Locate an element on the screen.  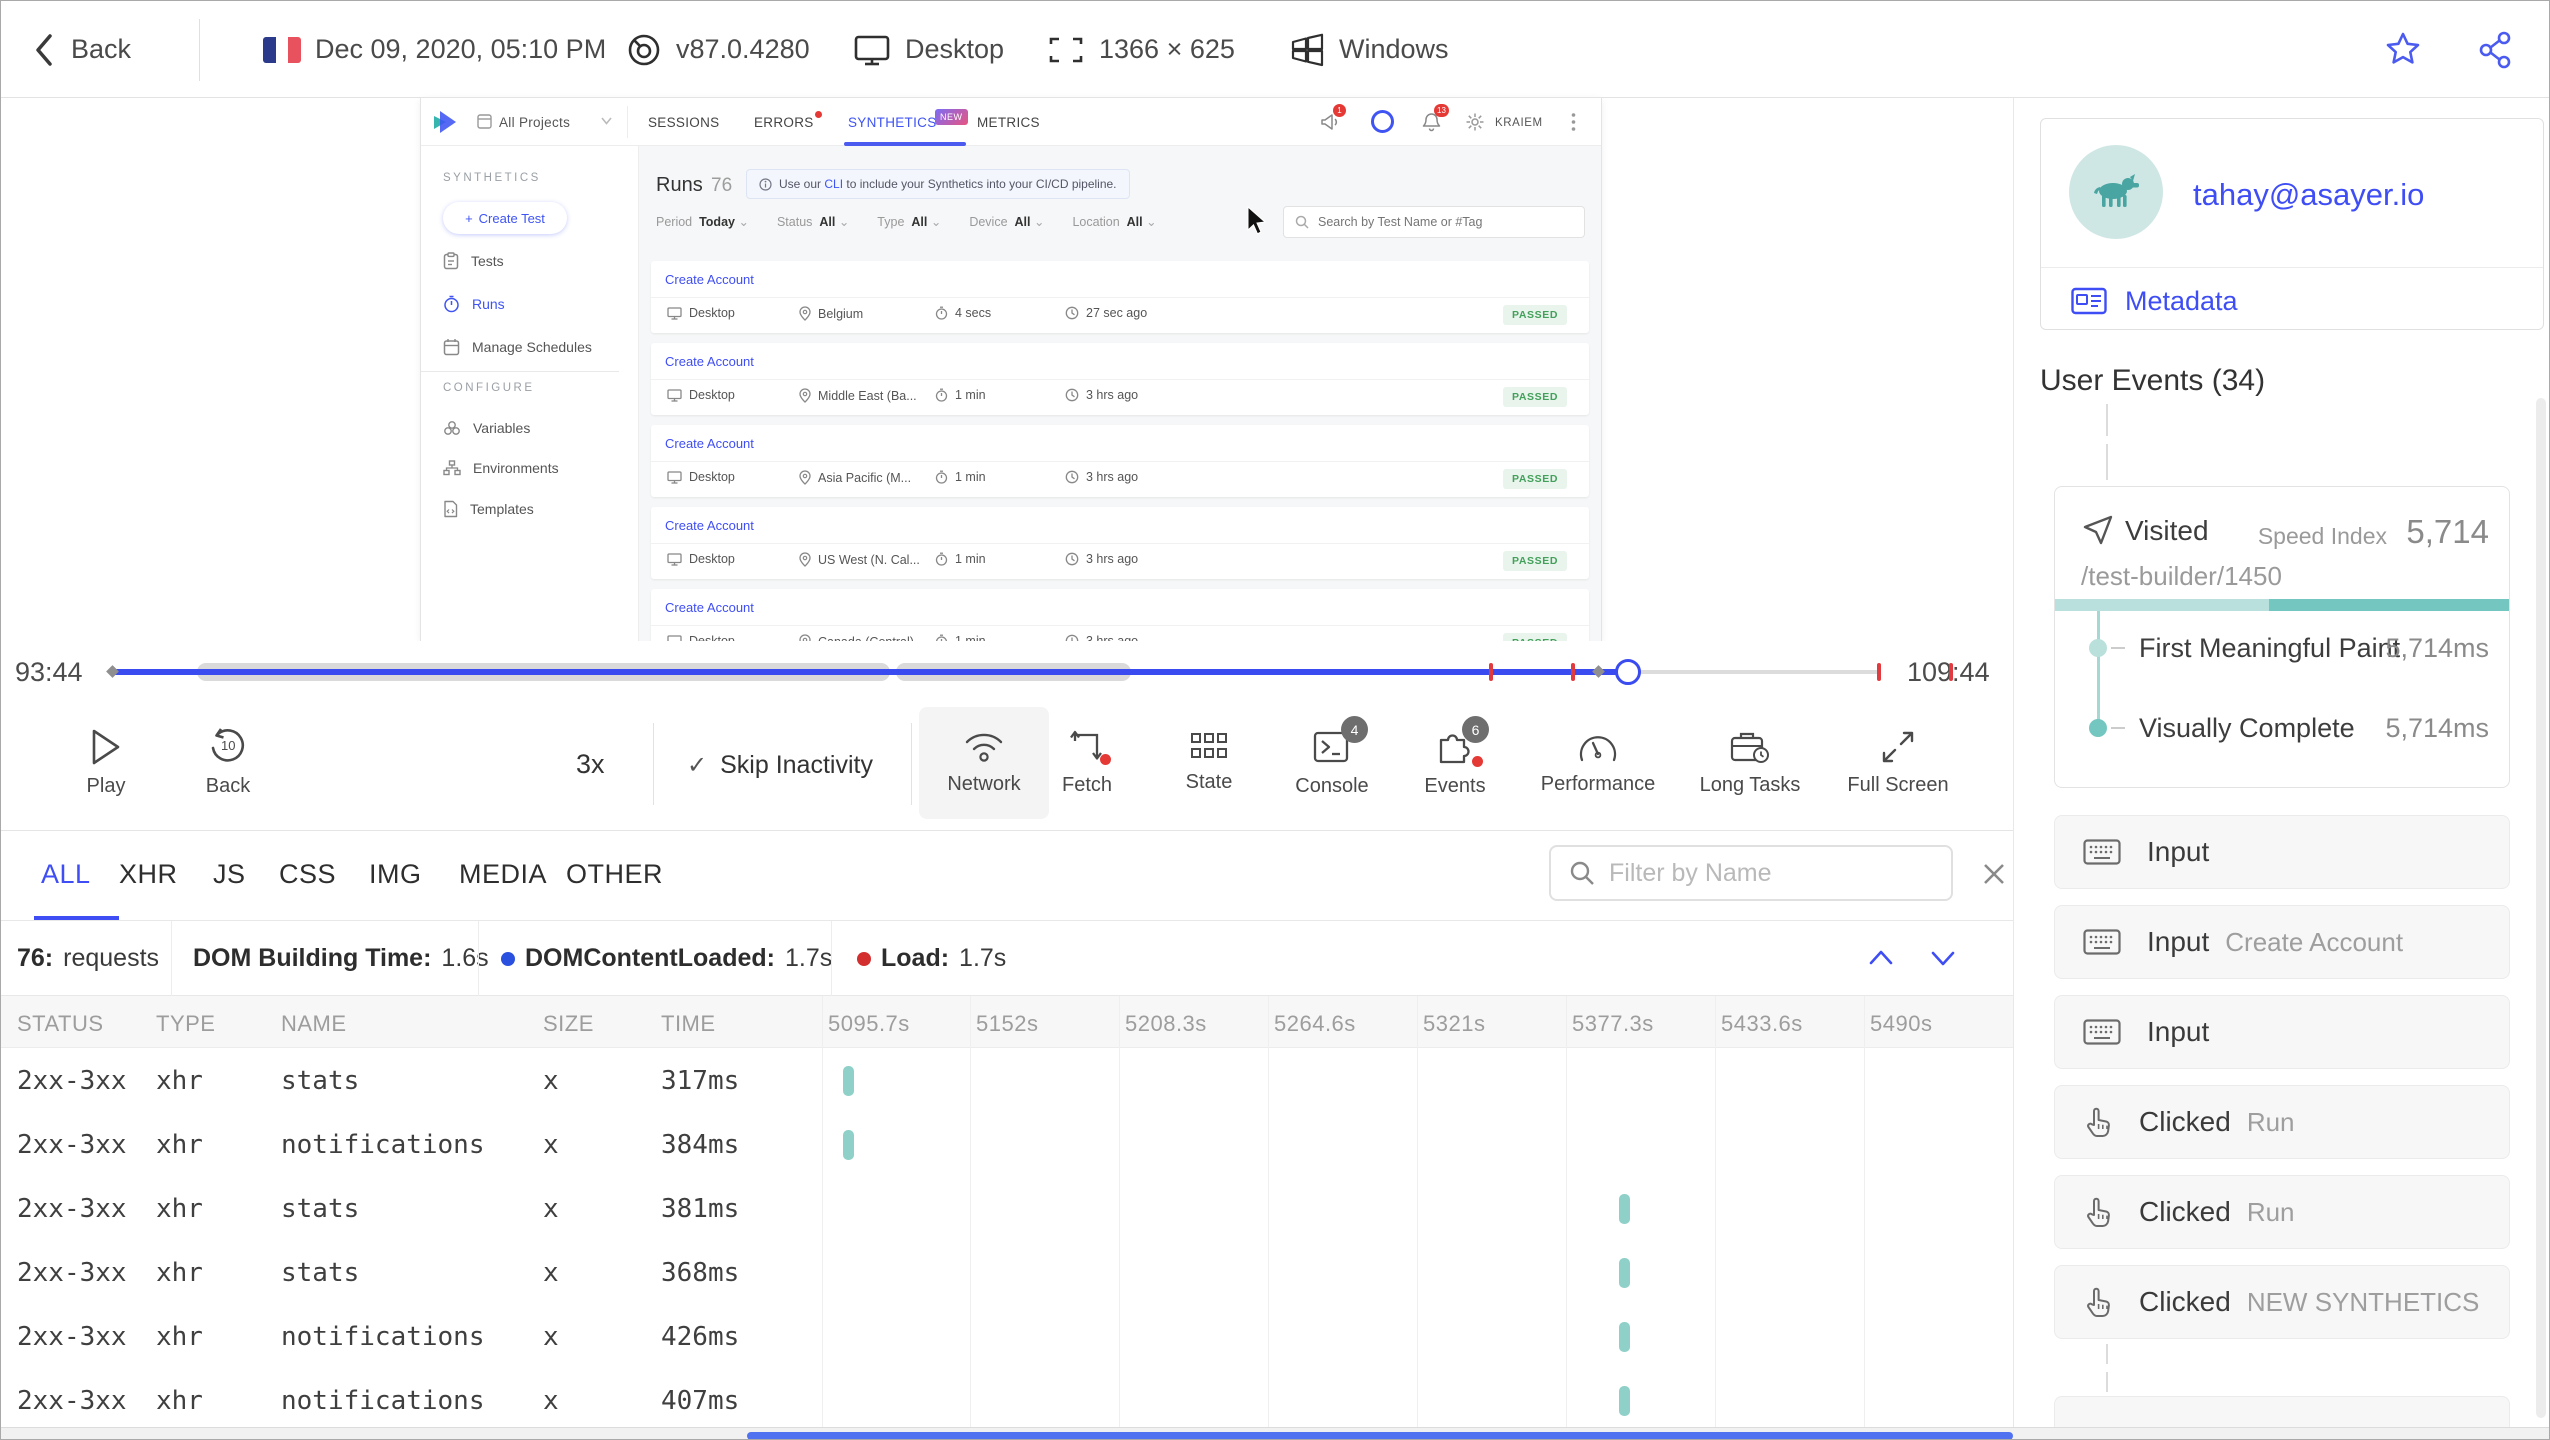
close-panel-icon is located at coordinates (1994, 874).